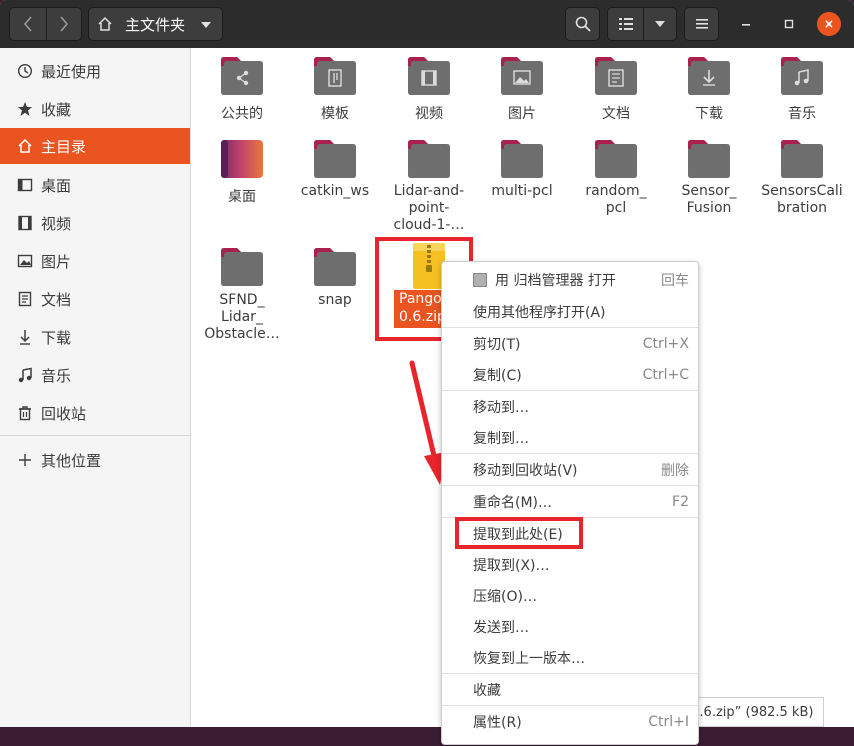 The image size is (854, 746). What do you see at coordinates (56, 109) in the screenshot?
I see `sidebar-item-label: 收藏` at bounding box center [56, 109].